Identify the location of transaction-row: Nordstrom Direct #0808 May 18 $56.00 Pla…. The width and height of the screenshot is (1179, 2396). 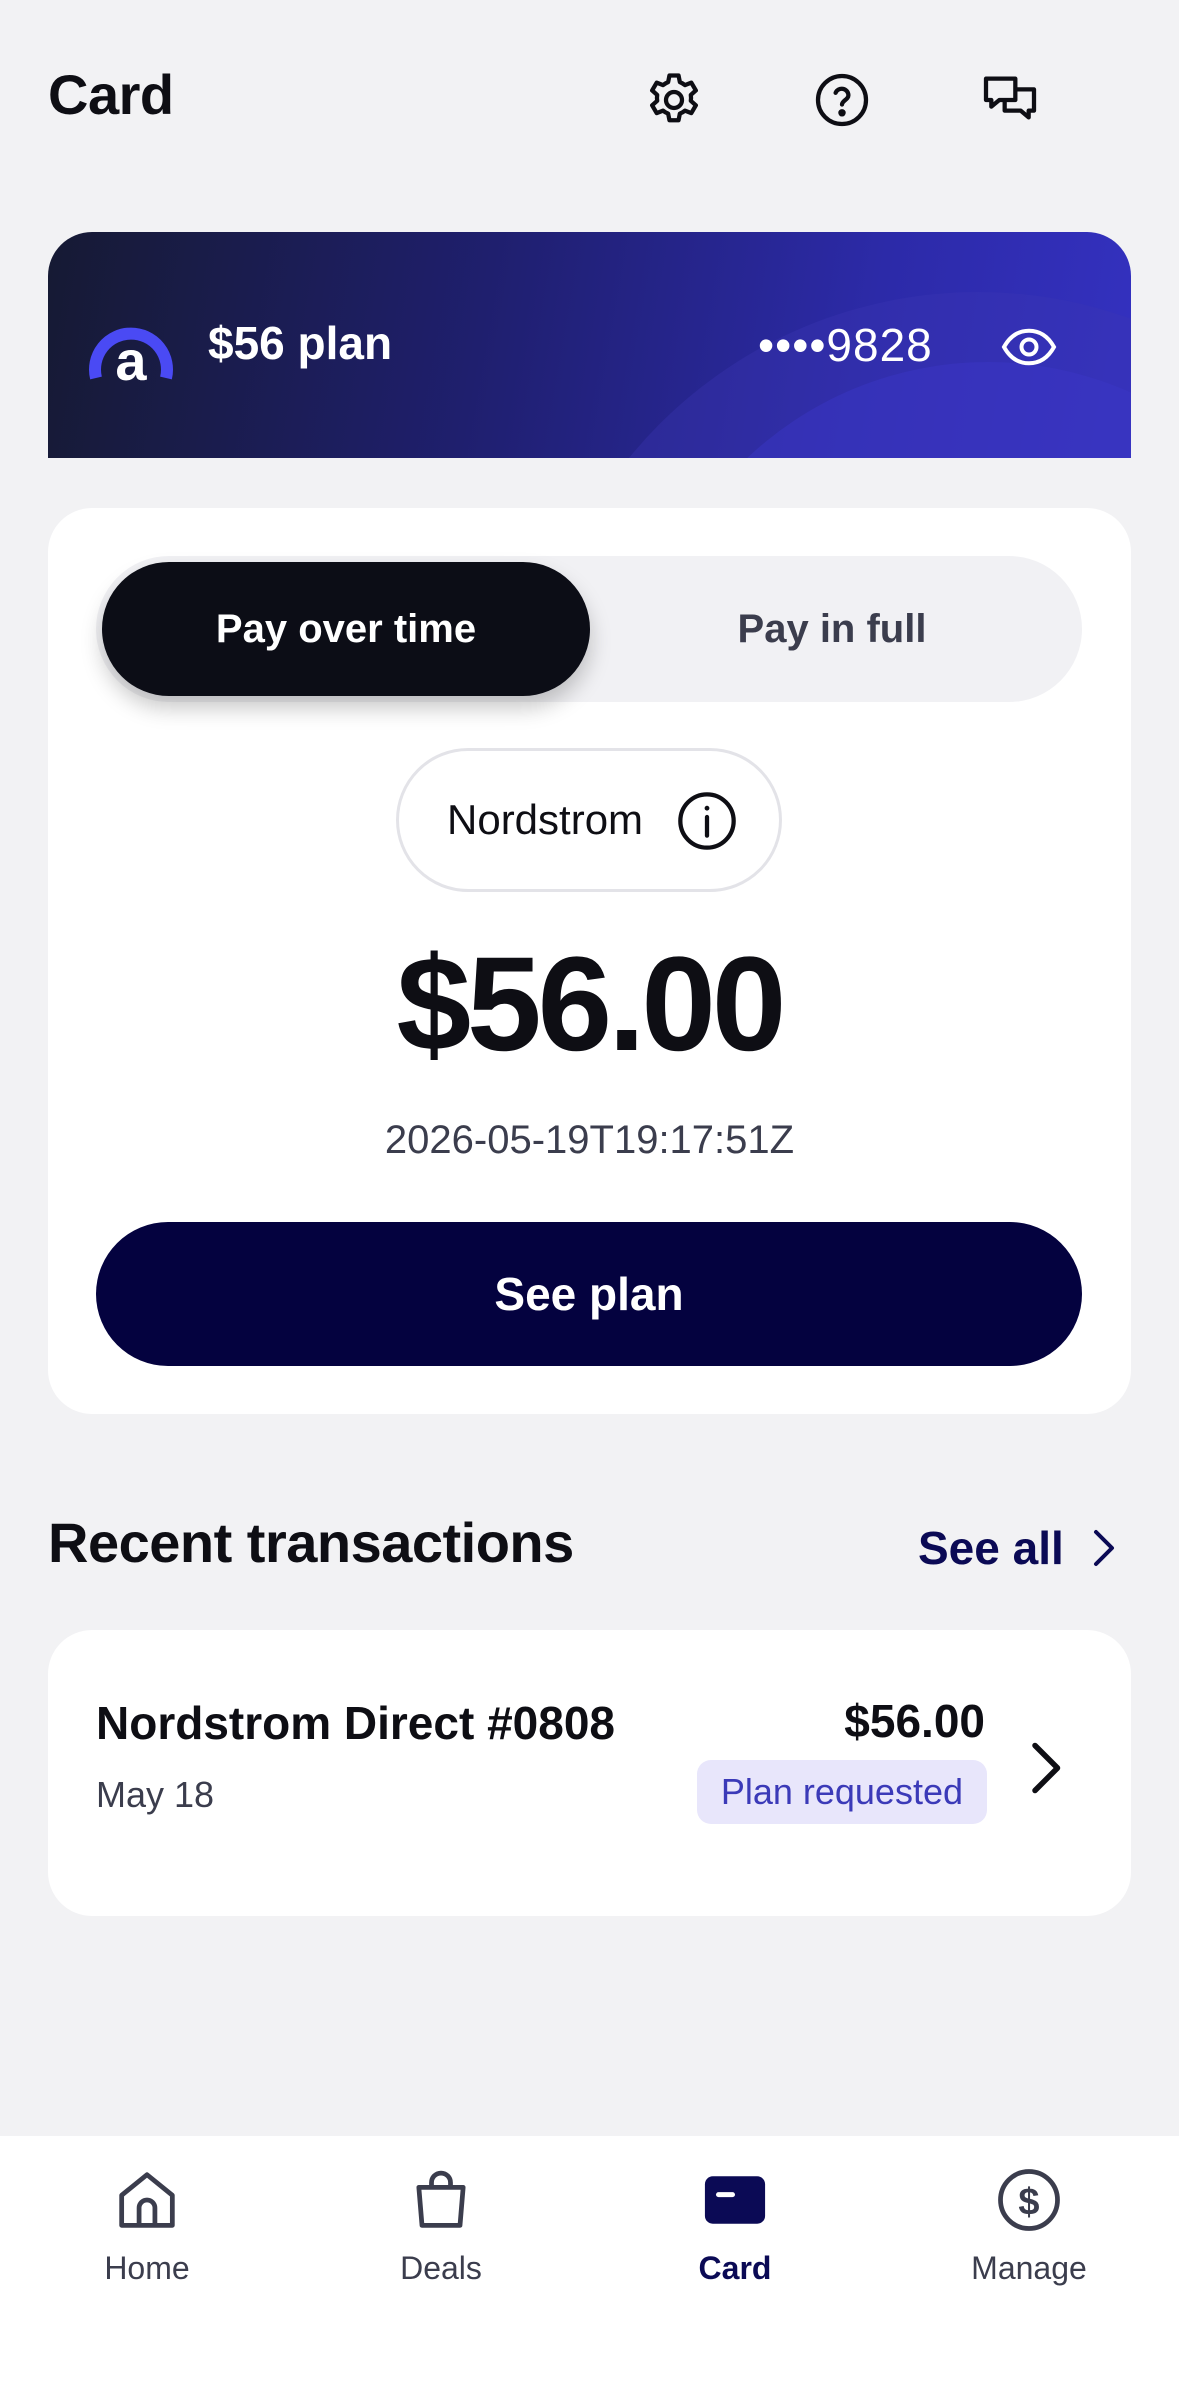
(589, 1773).